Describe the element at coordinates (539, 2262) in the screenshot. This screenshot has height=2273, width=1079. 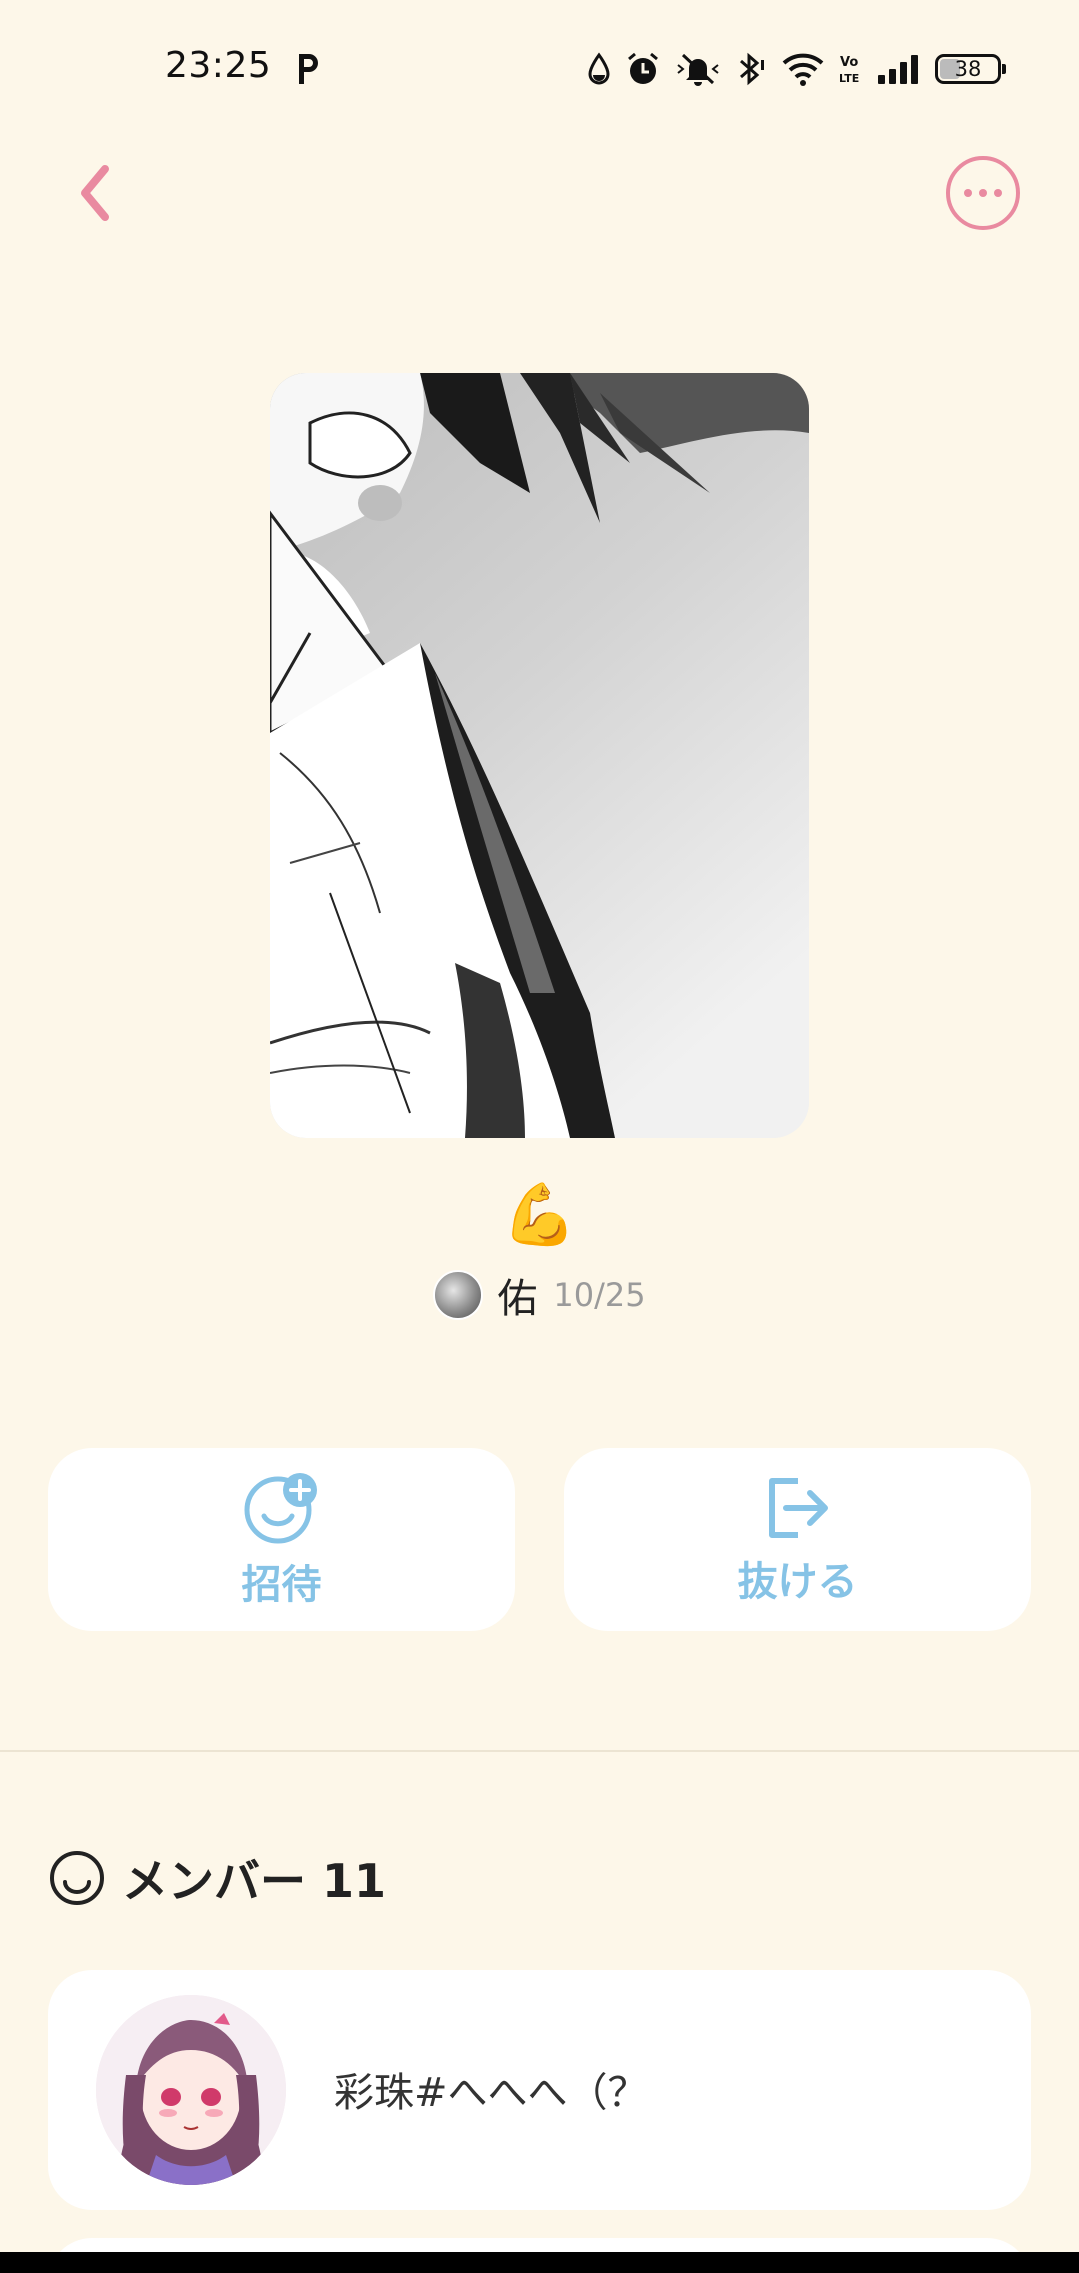
I see `system-nav-bar` at that location.